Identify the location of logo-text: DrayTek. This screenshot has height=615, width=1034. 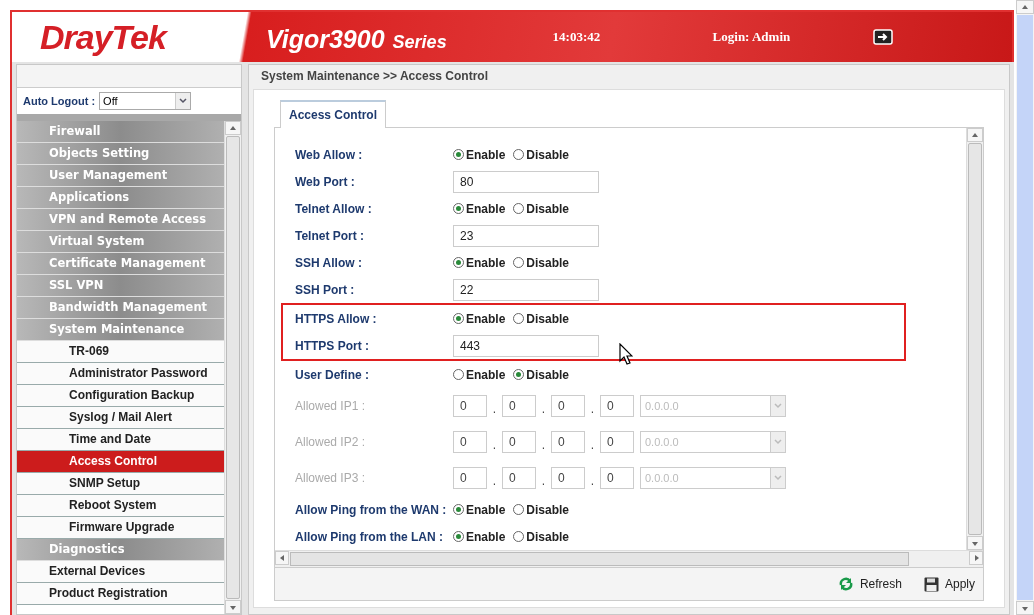
(104, 37).